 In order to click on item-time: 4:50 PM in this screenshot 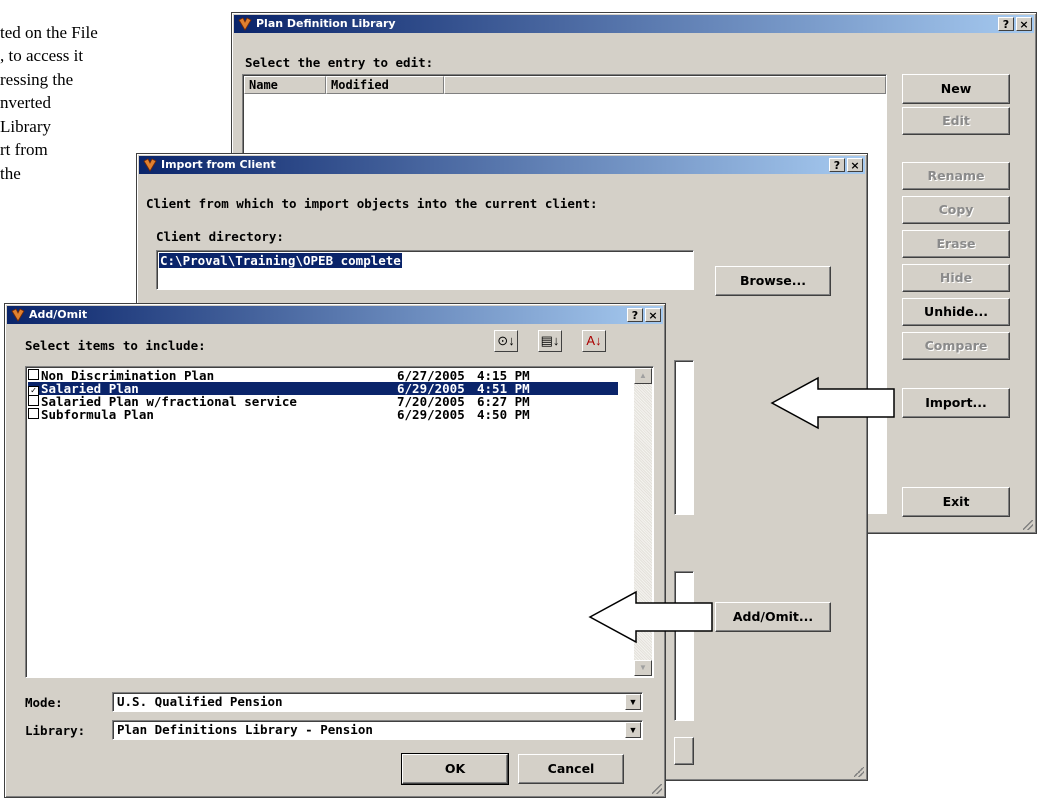, I will do `click(503, 414)`.